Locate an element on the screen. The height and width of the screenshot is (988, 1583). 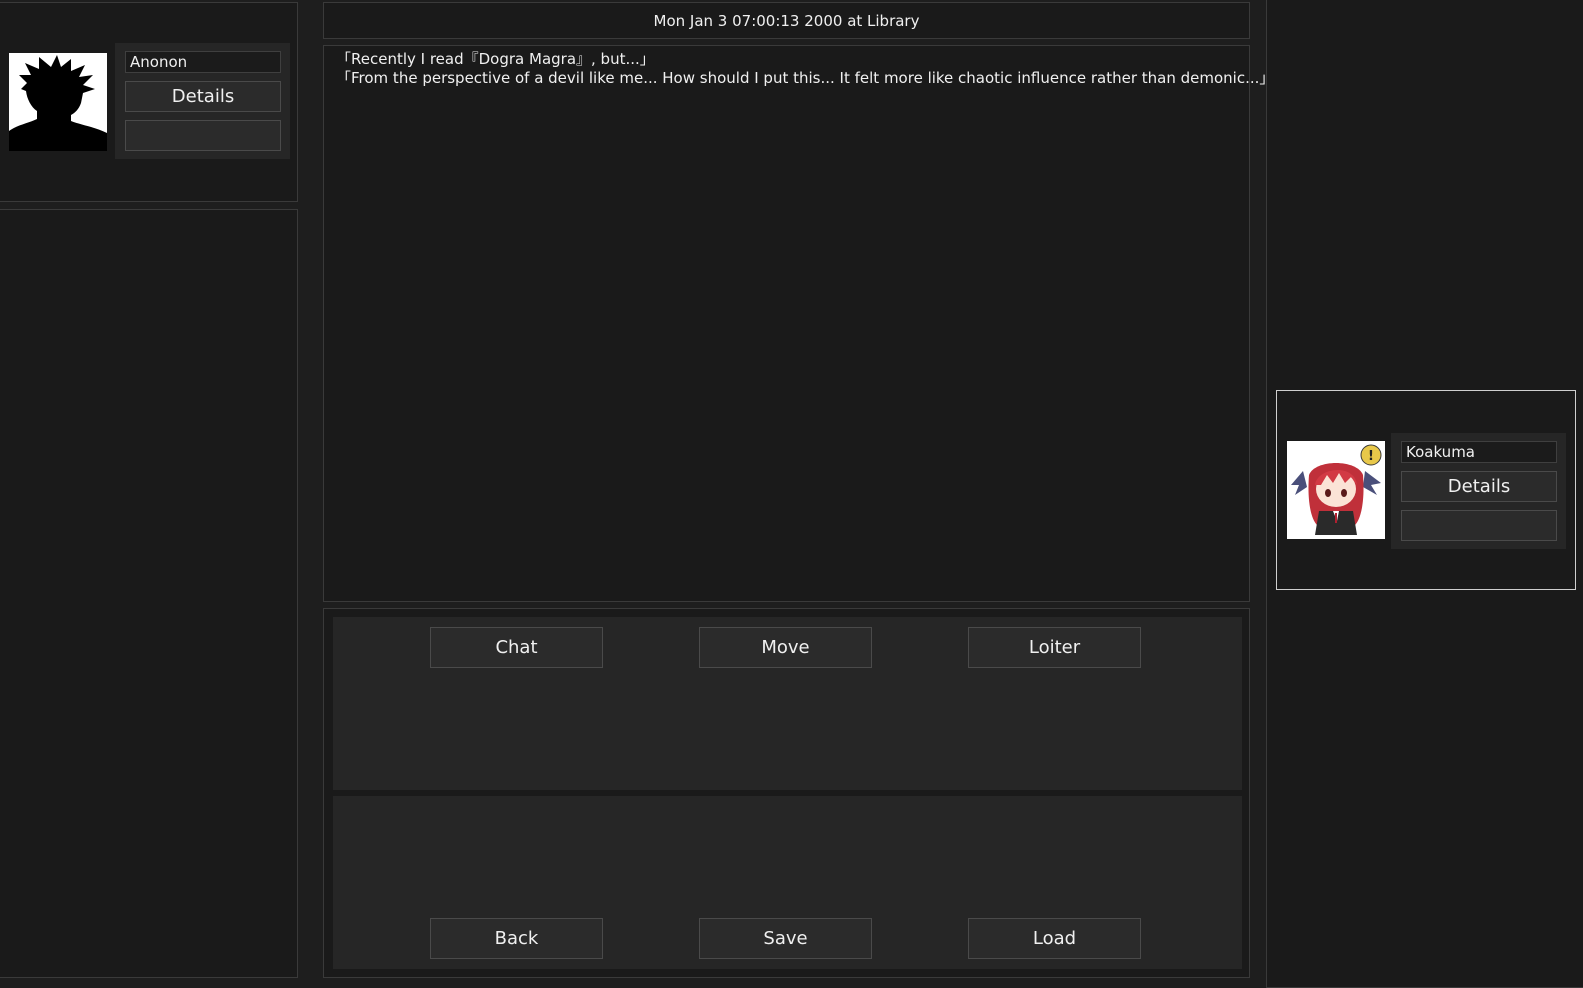
save-button: Save is located at coordinates (785, 938).